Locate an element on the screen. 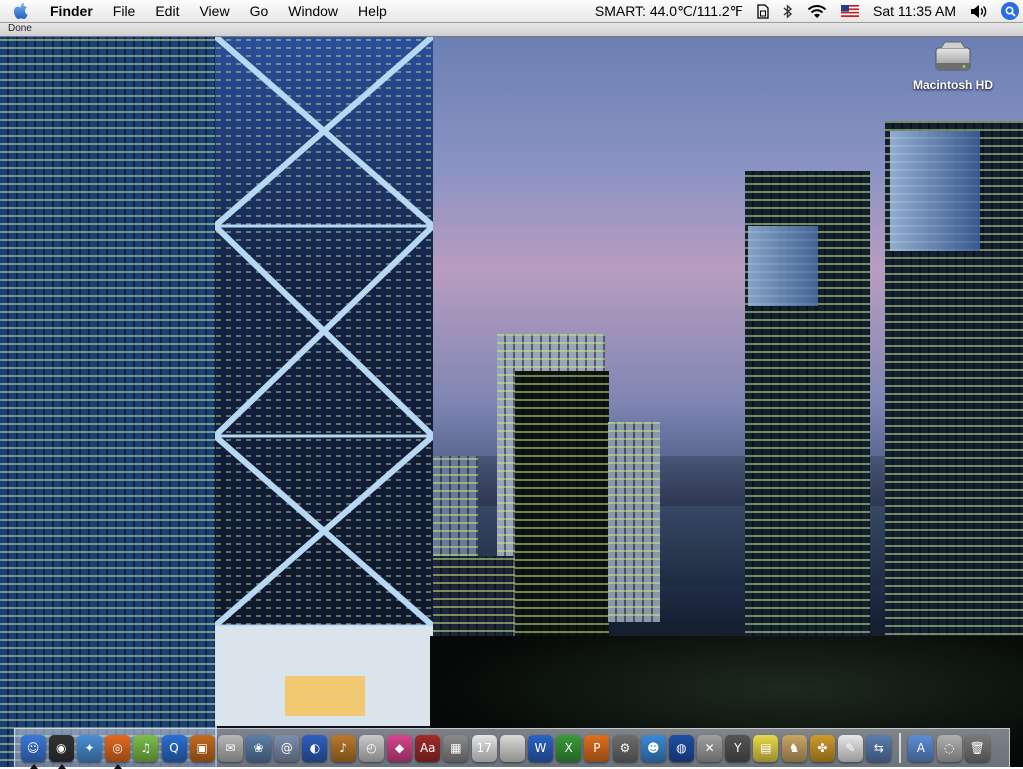  macintosh-hd: Macintosh HD is located at coordinates (953, 65).